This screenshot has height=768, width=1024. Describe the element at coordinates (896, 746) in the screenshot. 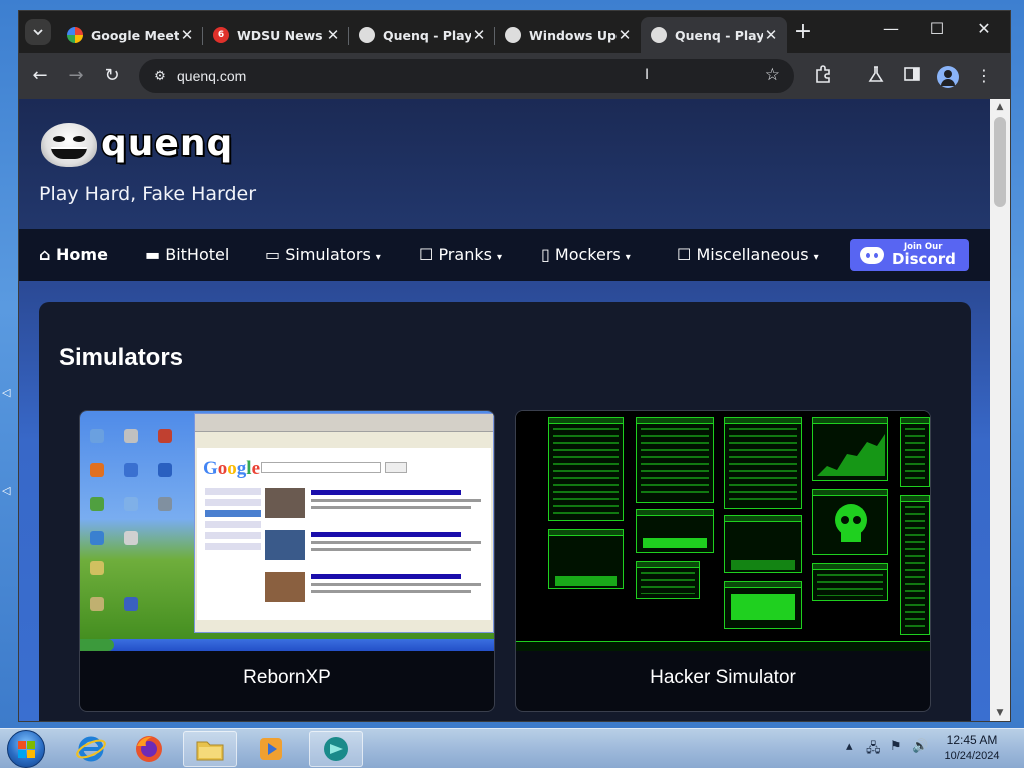

I see `action-center-flag-icon: ⚑` at that location.